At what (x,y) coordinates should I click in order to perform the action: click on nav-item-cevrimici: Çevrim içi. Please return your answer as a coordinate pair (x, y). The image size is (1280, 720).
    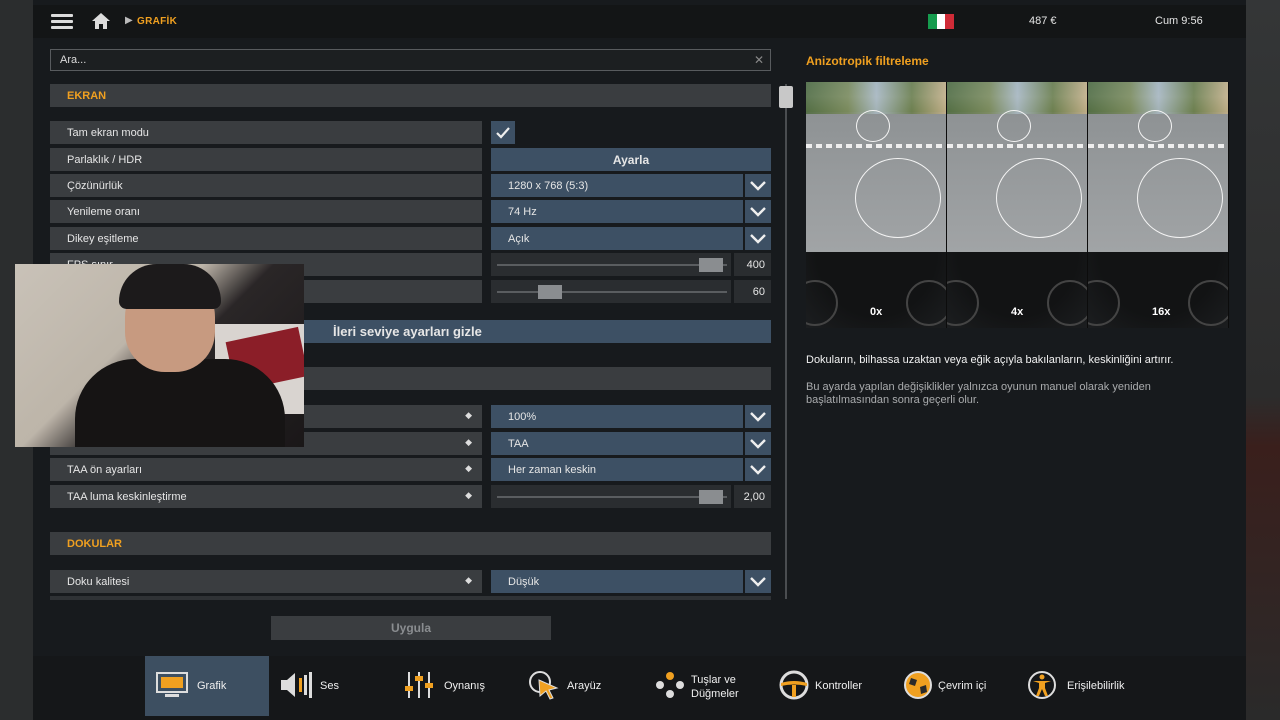
    Looking at the image, I should click on (953, 686).